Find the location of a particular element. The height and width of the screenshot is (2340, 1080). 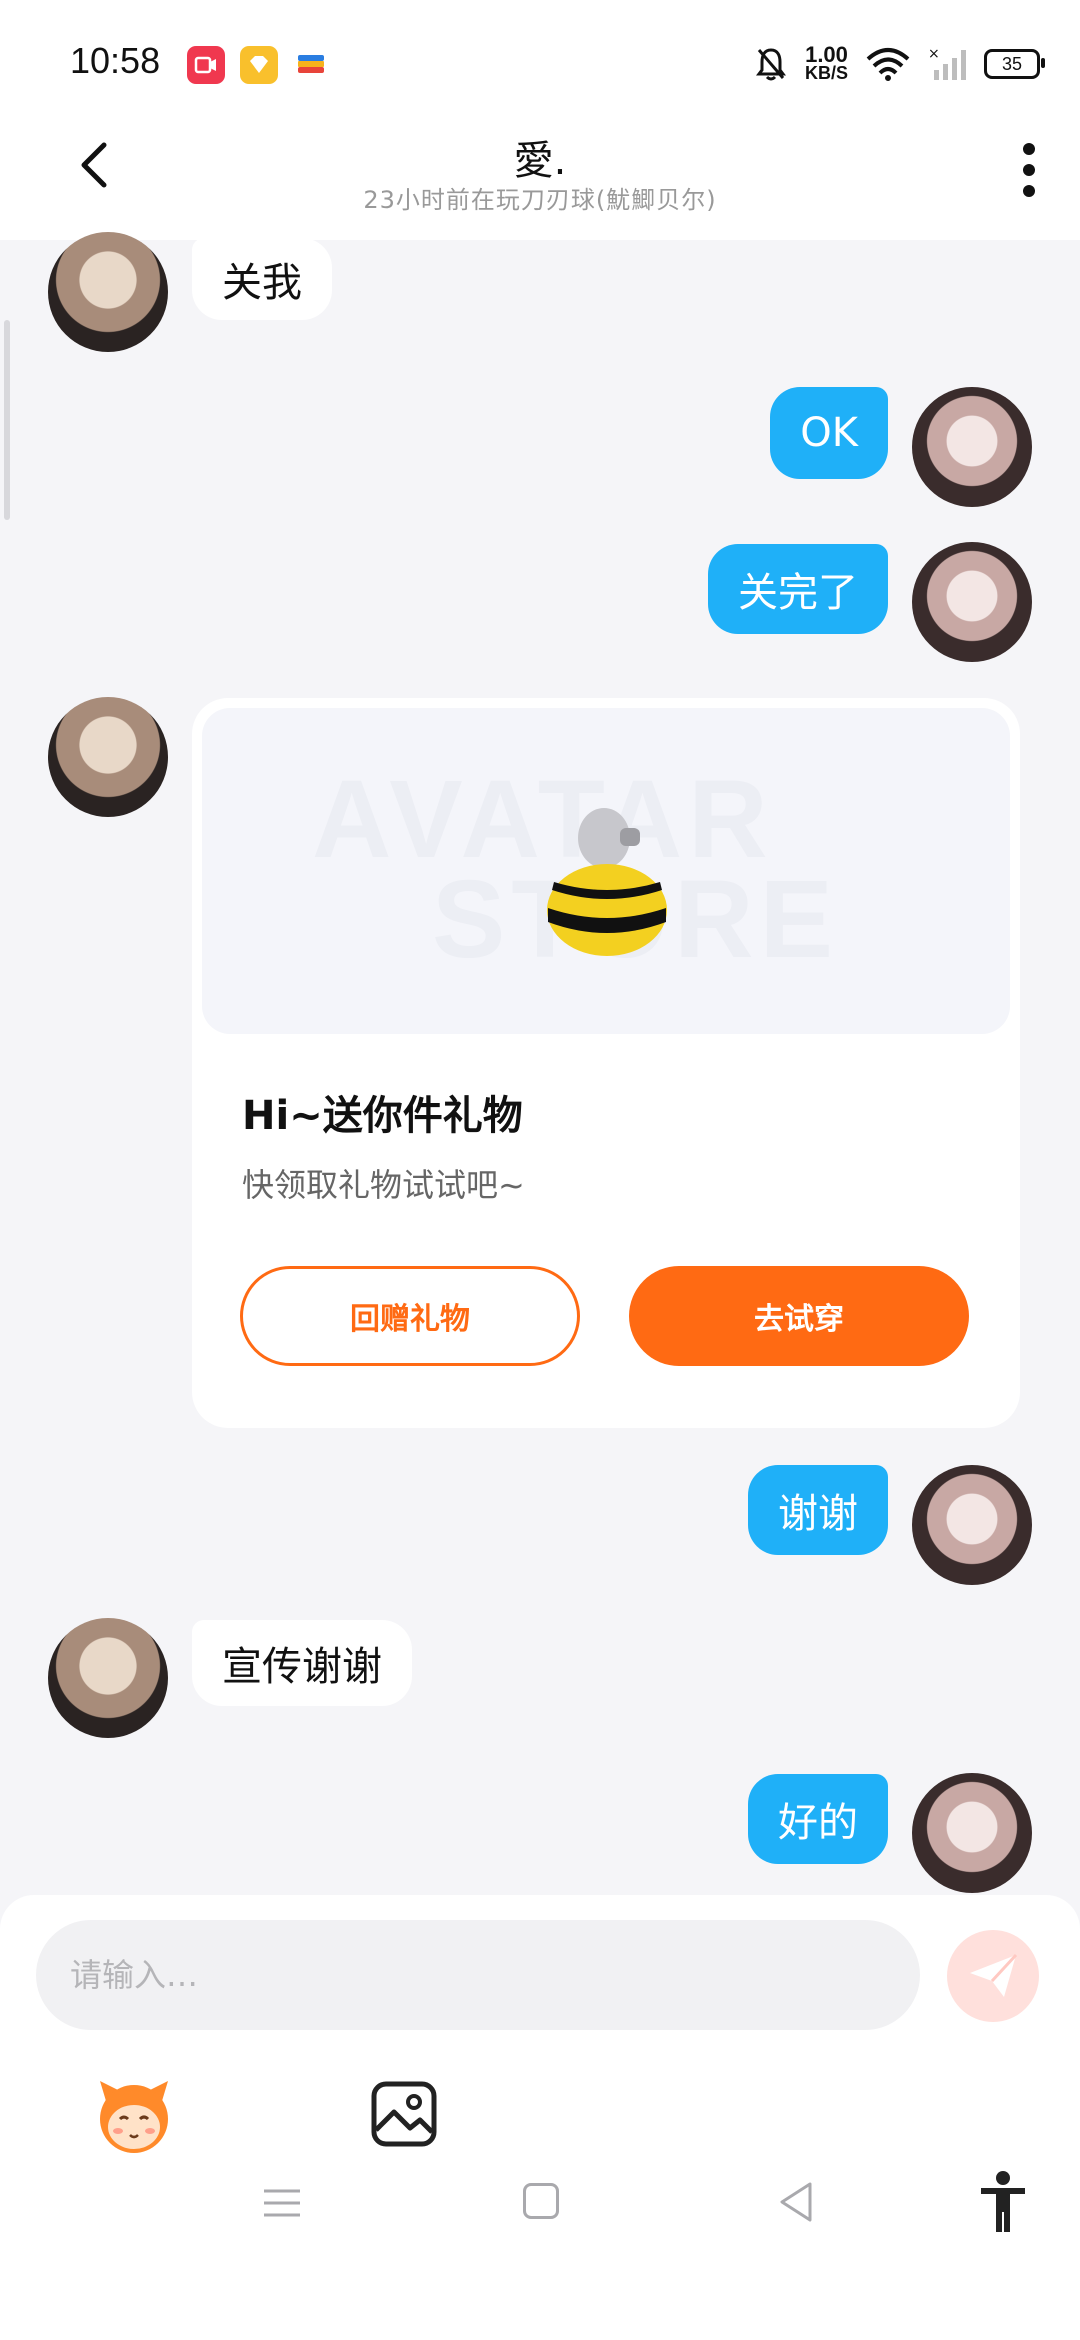

image-picker-icon is located at coordinates (404, 2114).